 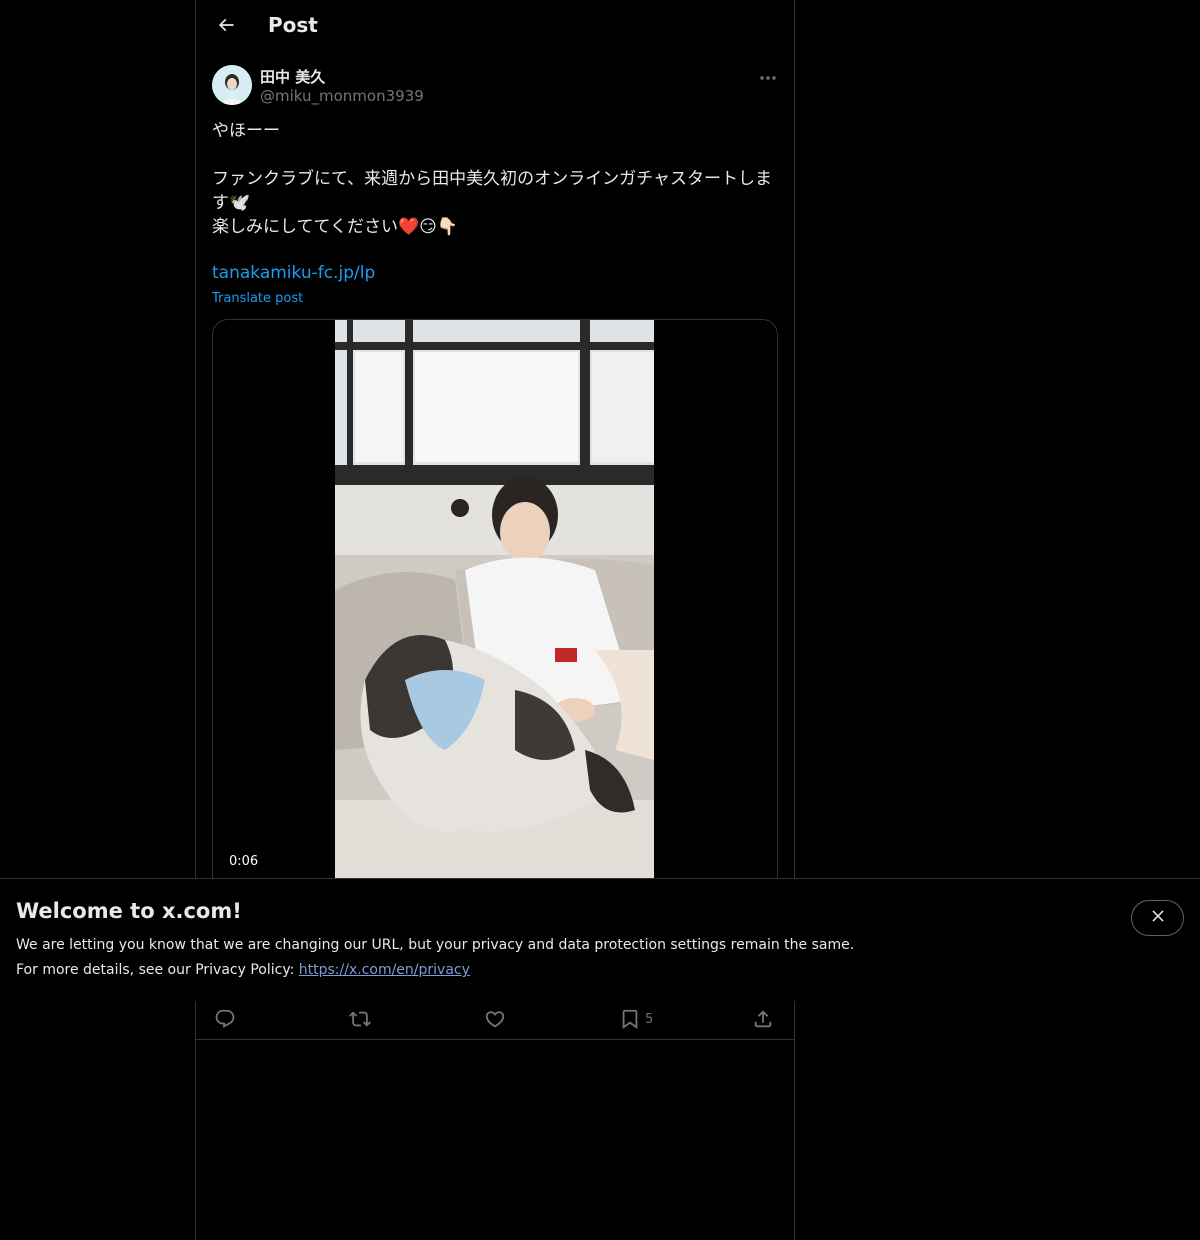 What do you see at coordinates (630, 1019) in the screenshot?
I see `bookmark-icon` at bounding box center [630, 1019].